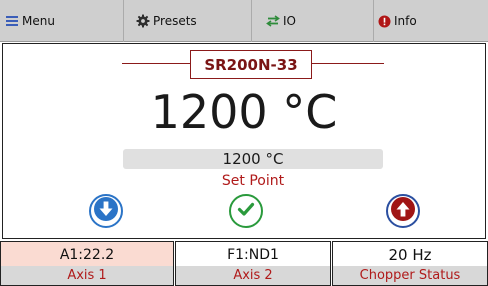 Image resolution: width=488 pixels, height=286 pixels. I want to click on confirm-setpoint-button, so click(246, 211).